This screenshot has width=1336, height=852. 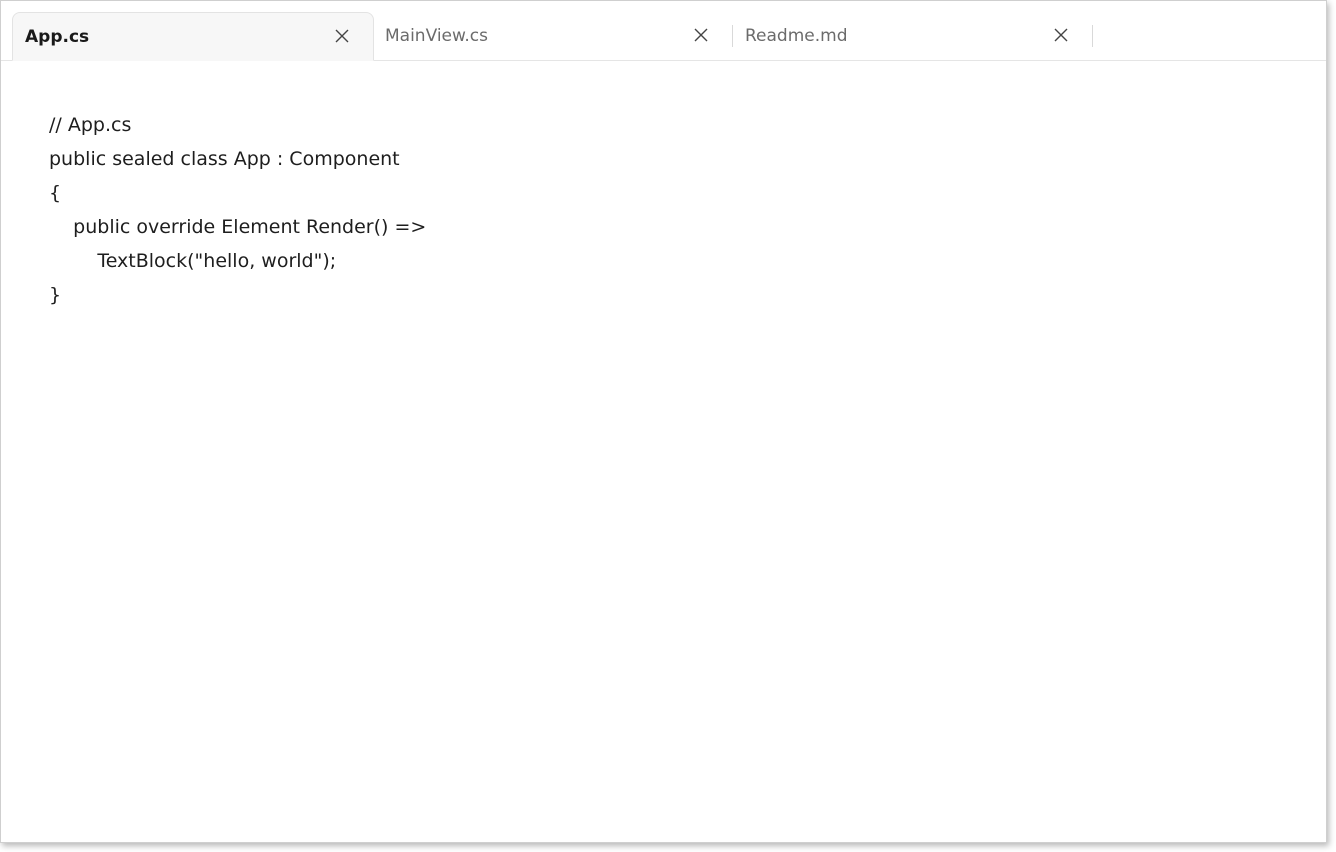 I want to click on tab-label: App.cs, so click(x=57, y=37).